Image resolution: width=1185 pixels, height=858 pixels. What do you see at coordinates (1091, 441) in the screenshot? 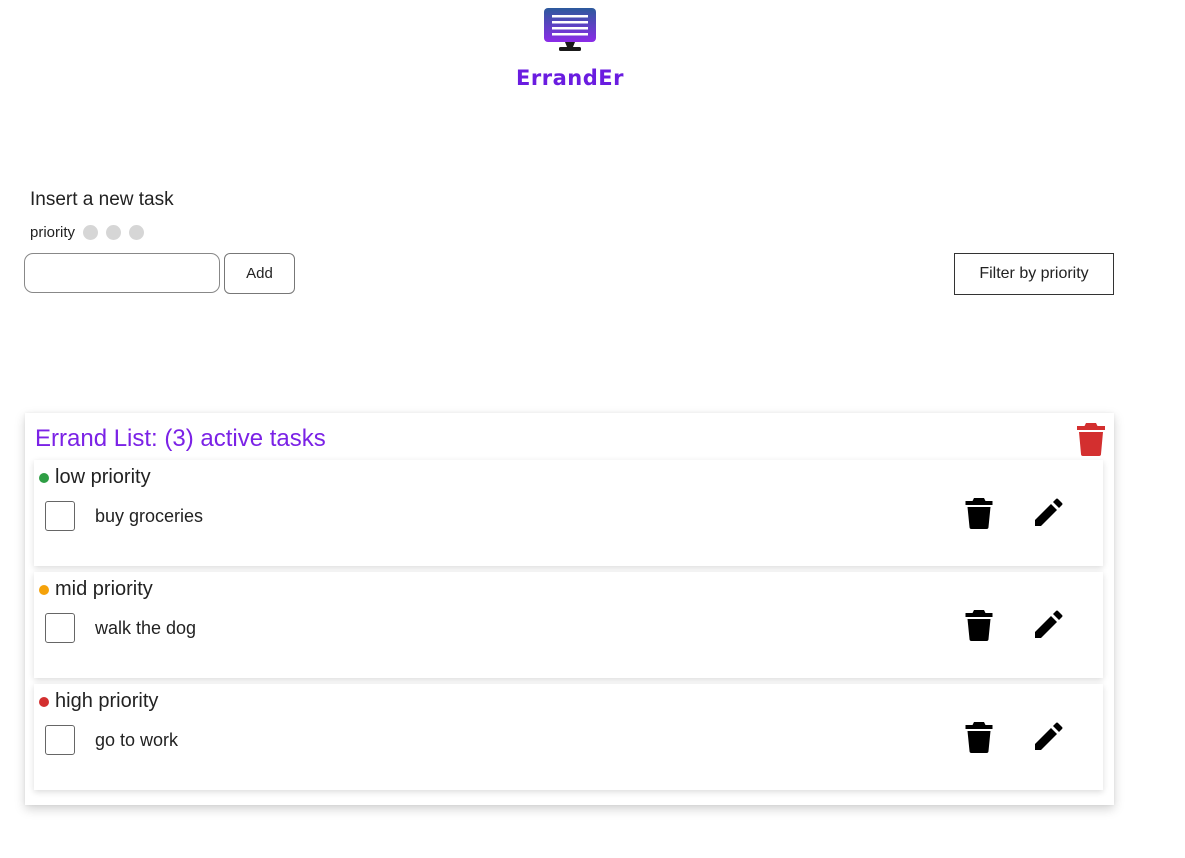
I see `clear-all-trash-icon` at bounding box center [1091, 441].